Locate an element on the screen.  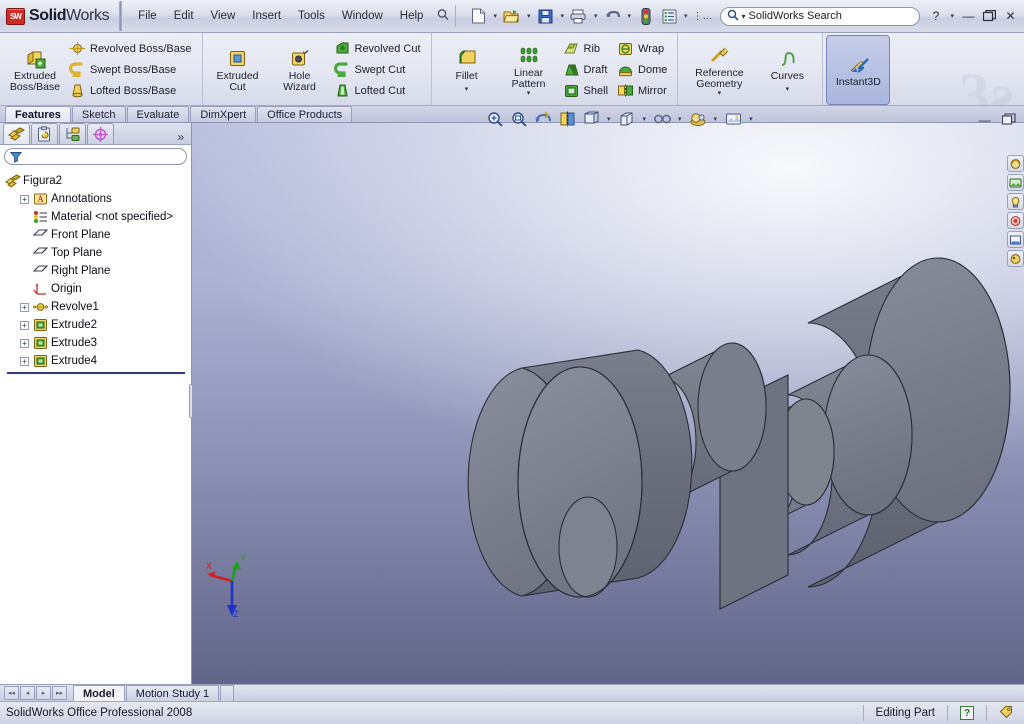
print-caret-icon: ▾ is located at coordinates (596, 16).